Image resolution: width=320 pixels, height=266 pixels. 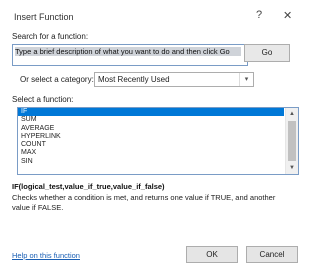 I want to click on list-item: COUNT, so click(x=151, y=145).